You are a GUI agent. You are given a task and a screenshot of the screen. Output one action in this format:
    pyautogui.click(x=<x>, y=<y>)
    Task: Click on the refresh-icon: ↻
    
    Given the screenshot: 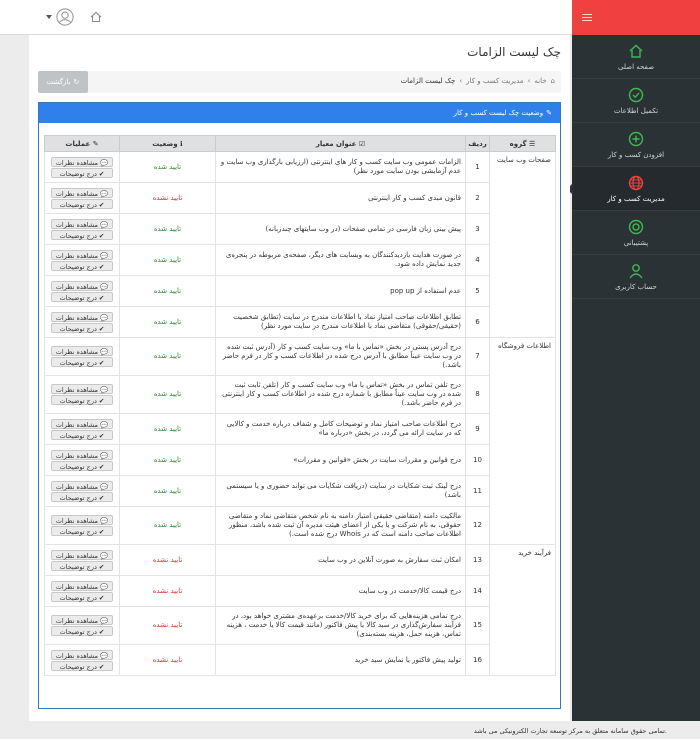 What is the action you would take?
    pyautogui.click(x=76, y=82)
    